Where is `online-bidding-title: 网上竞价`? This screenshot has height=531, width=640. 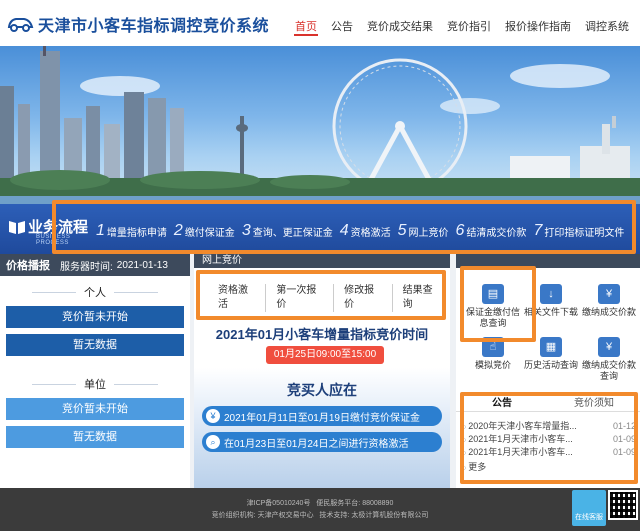
online-bidding-title: 网上竞价 is located at coordinates (322, 261).